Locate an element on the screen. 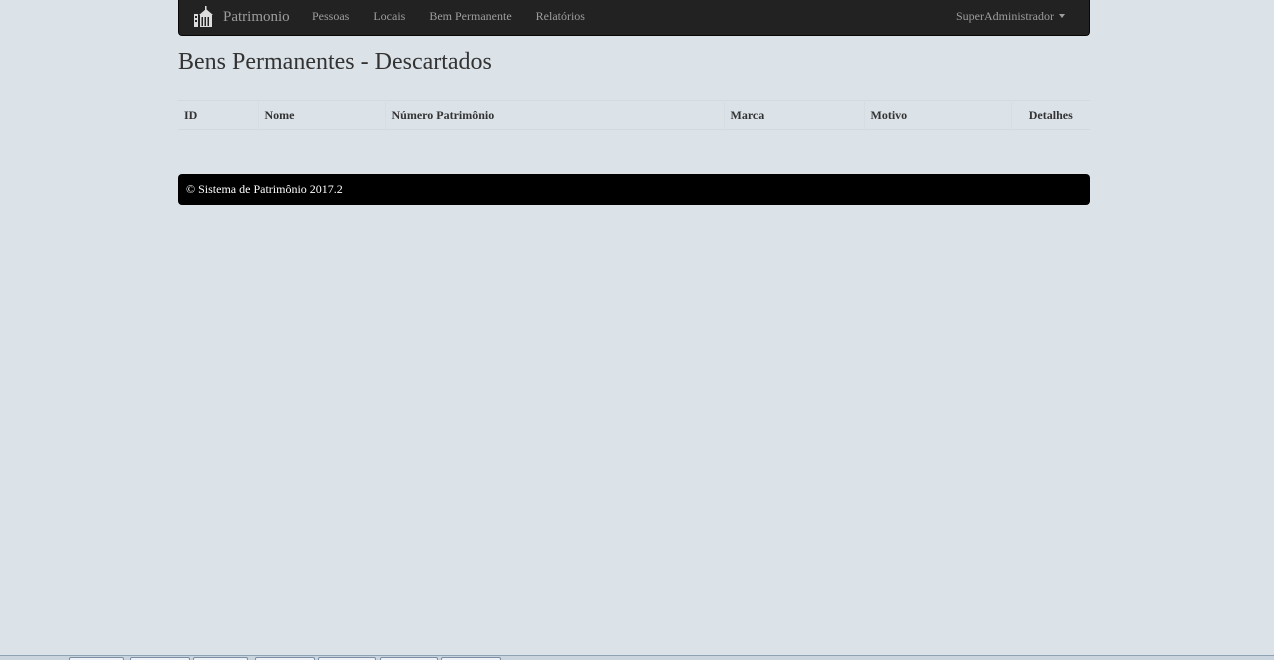  nav-link-relatorios: Relatórios is located at coordinates (560, 16).